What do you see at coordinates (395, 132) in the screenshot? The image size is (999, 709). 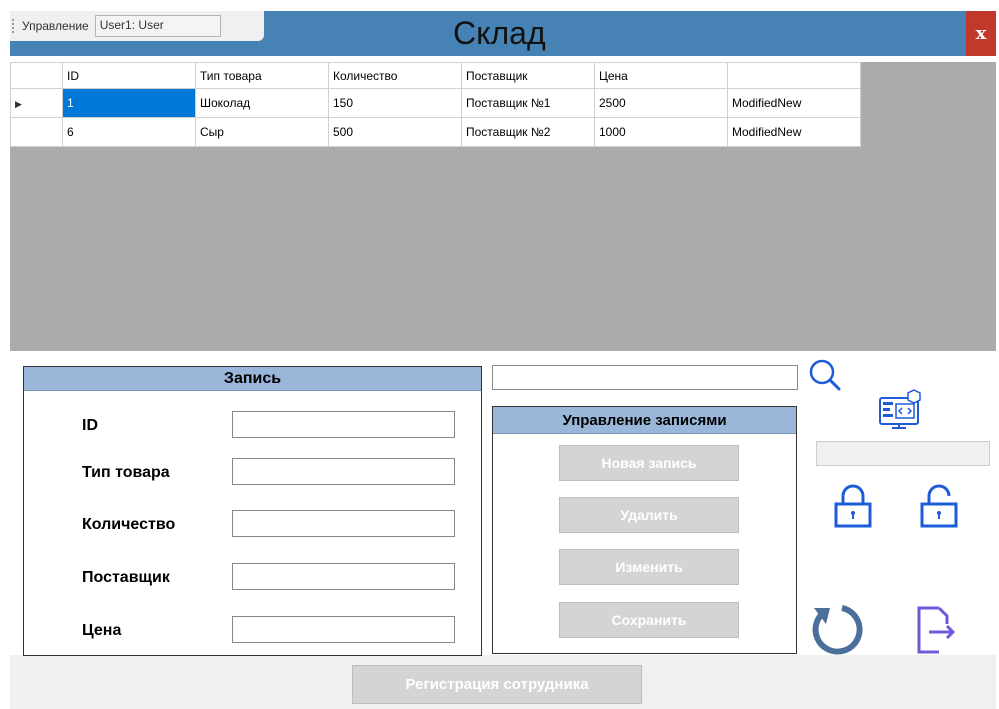 I see `table-cell: 500` at bounding box center [395, 132].